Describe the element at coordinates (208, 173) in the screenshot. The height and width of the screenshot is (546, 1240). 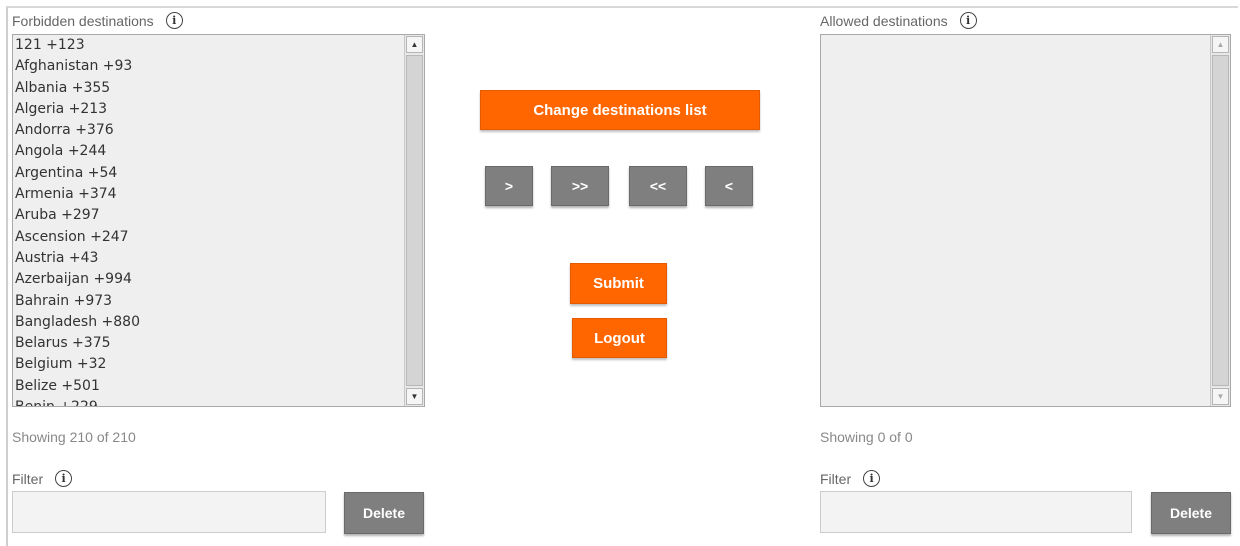
I see `list-item: Argentina +54` at that location.